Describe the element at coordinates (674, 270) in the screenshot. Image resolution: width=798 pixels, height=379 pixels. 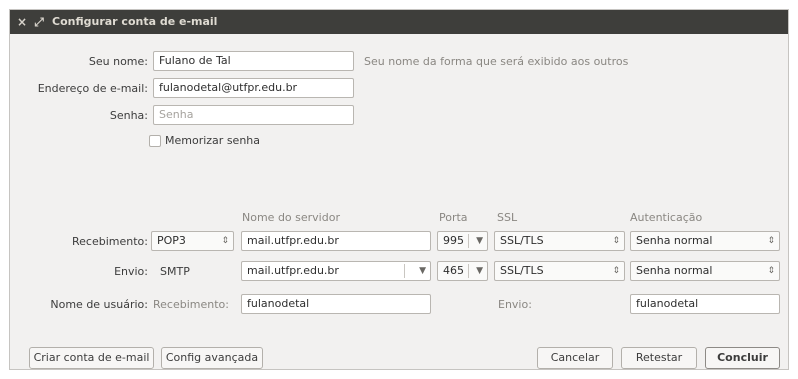
I see `outgoing-auth-value: Senha normal` at that location.